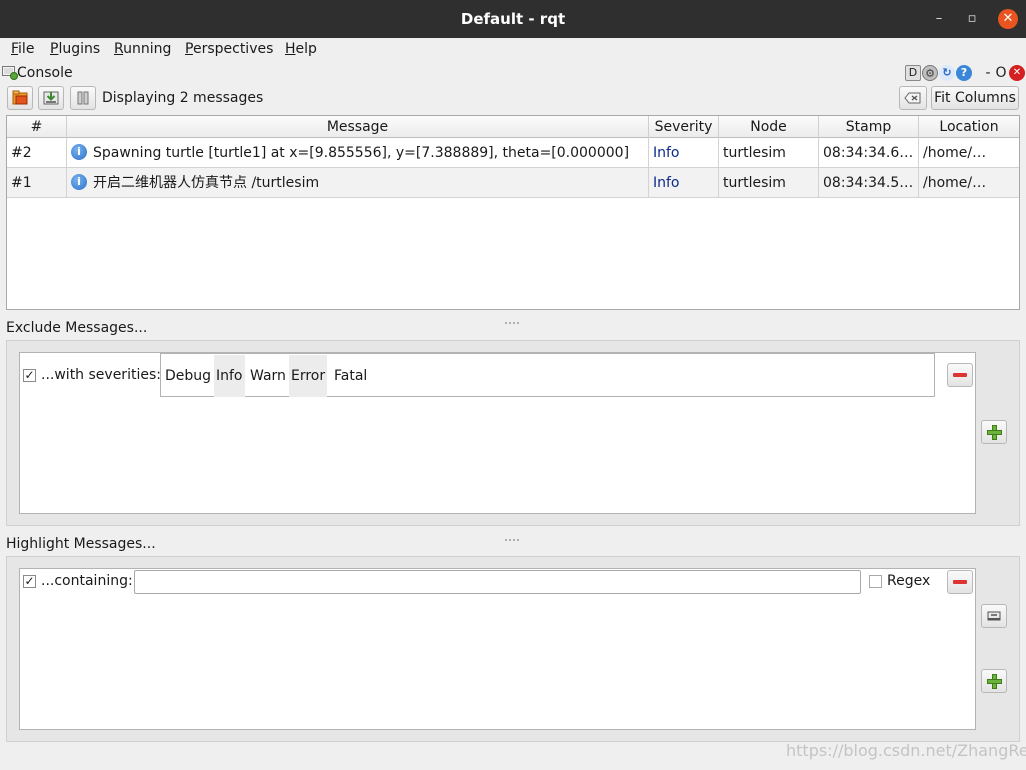 The width and height of the screenshot is (1026, 770). What do you see at coordinates (964, 73) in the screenshot?
I see `help-icon: ?` at bounding box center [964, 73].